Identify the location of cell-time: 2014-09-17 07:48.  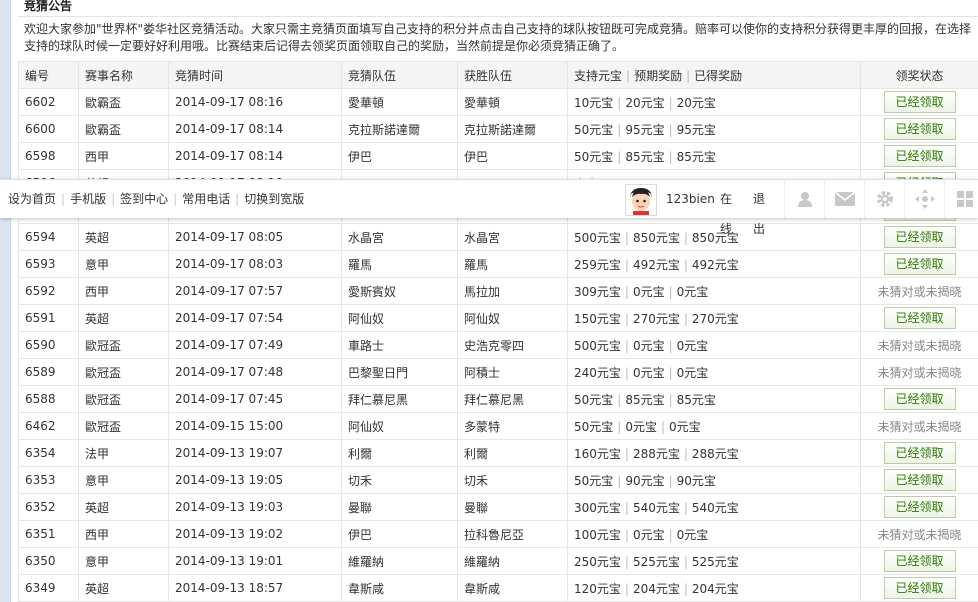
(255, 372).